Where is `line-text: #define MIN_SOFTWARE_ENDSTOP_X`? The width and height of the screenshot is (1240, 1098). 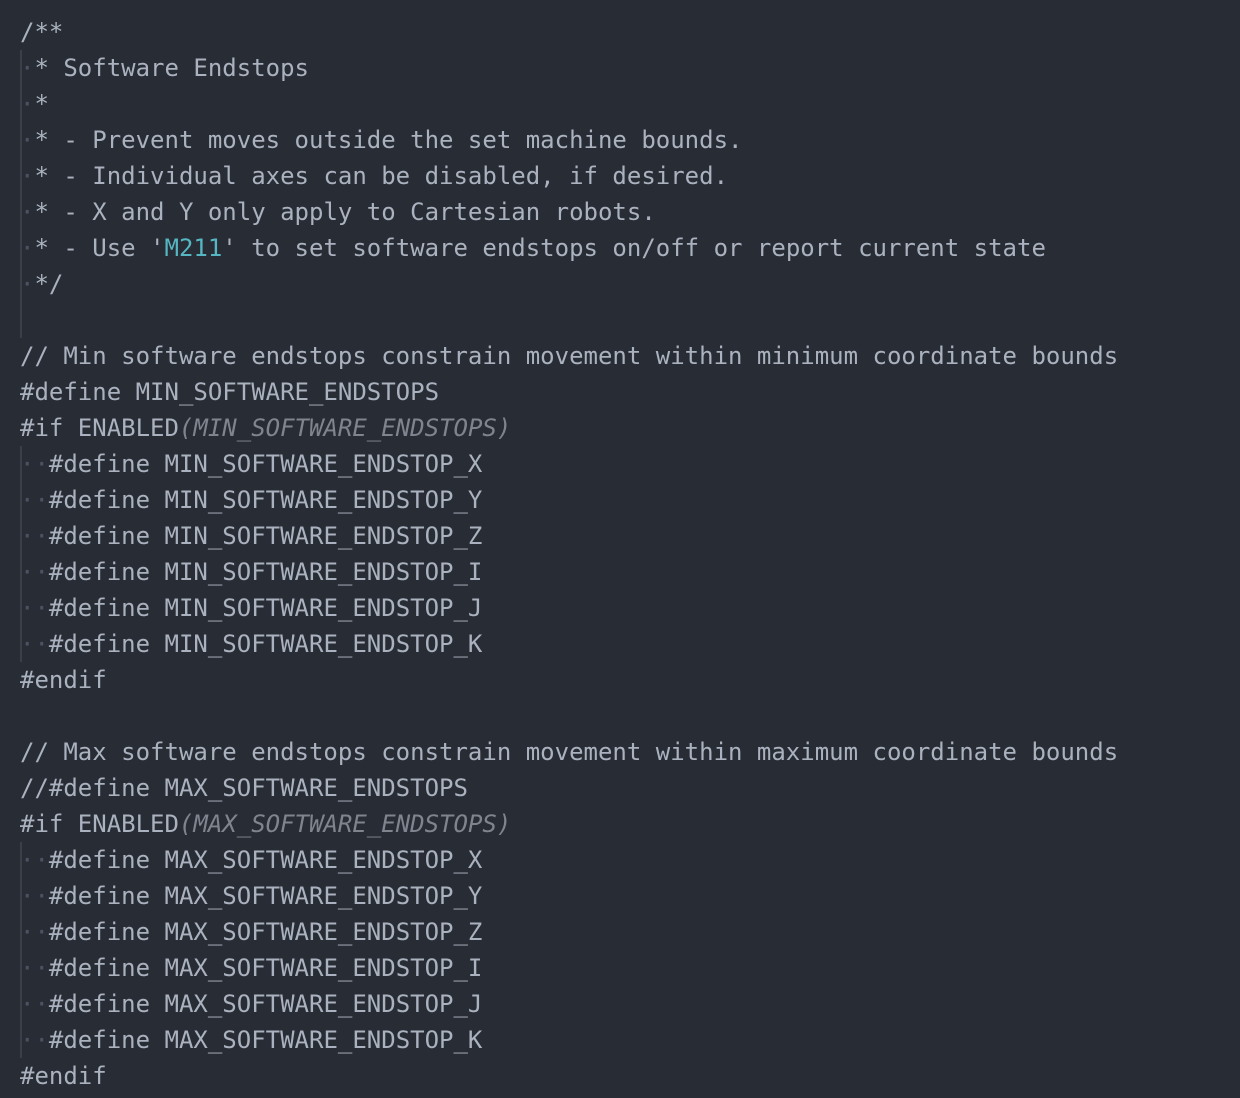 line-text: #define MIN_SOFTWARE_ENDSTOP_X is located at coordinates (265, 464).